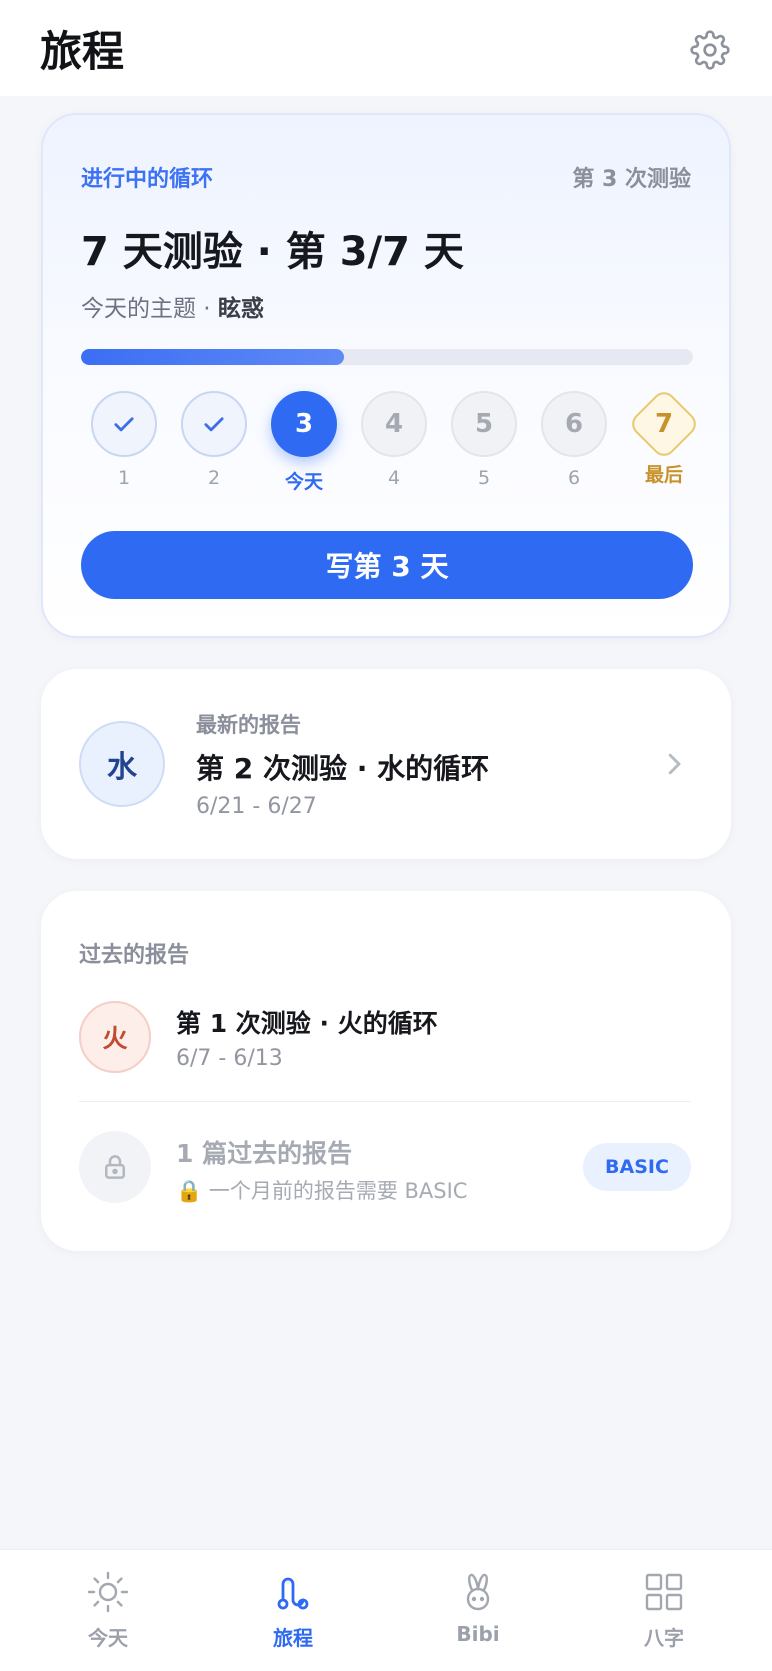  What do you see at coordinates (663, 475) in the screenshot?
I see `day-7-label: 最后` at bounding box center [663, 475].